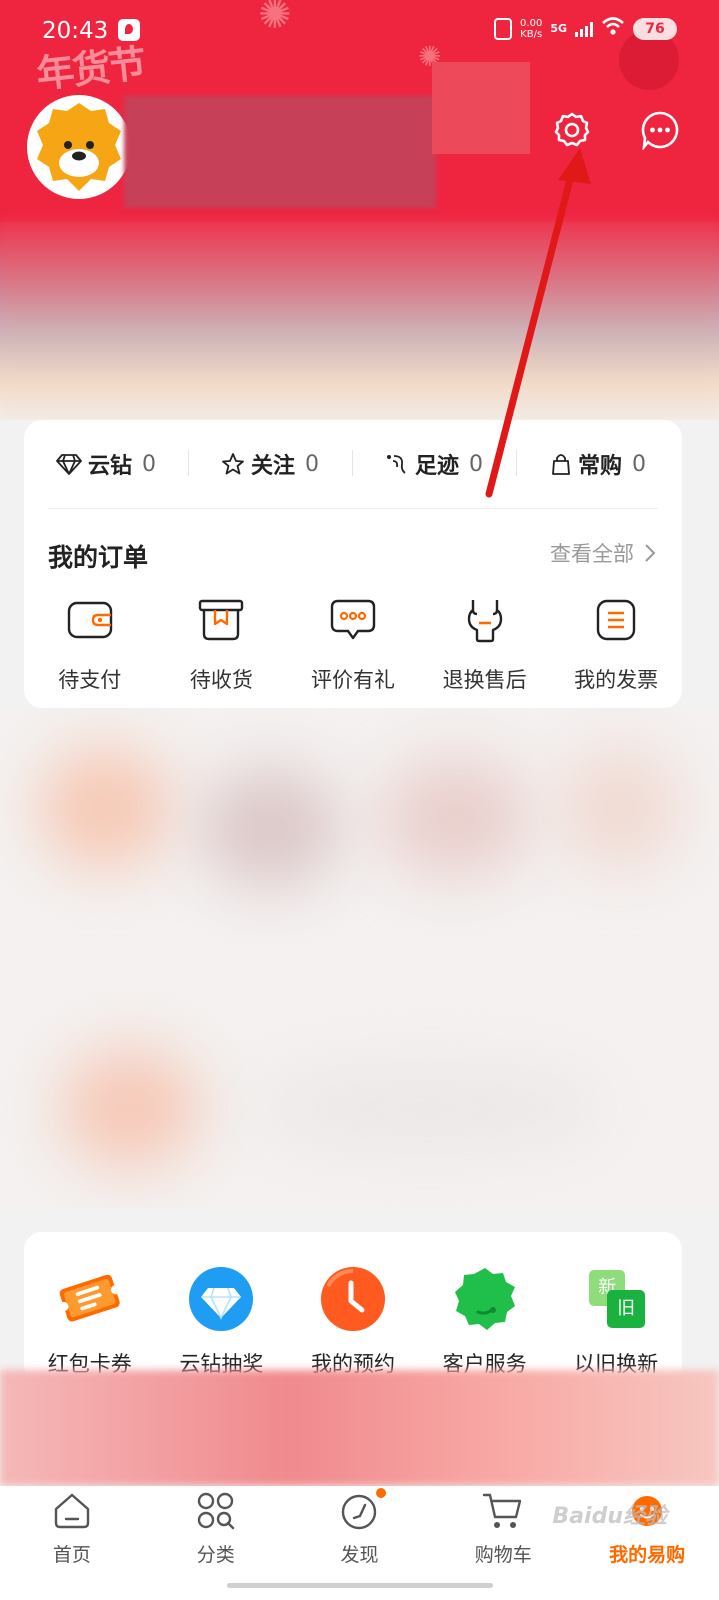  I want to click on home-icon, so click(72, 1511).